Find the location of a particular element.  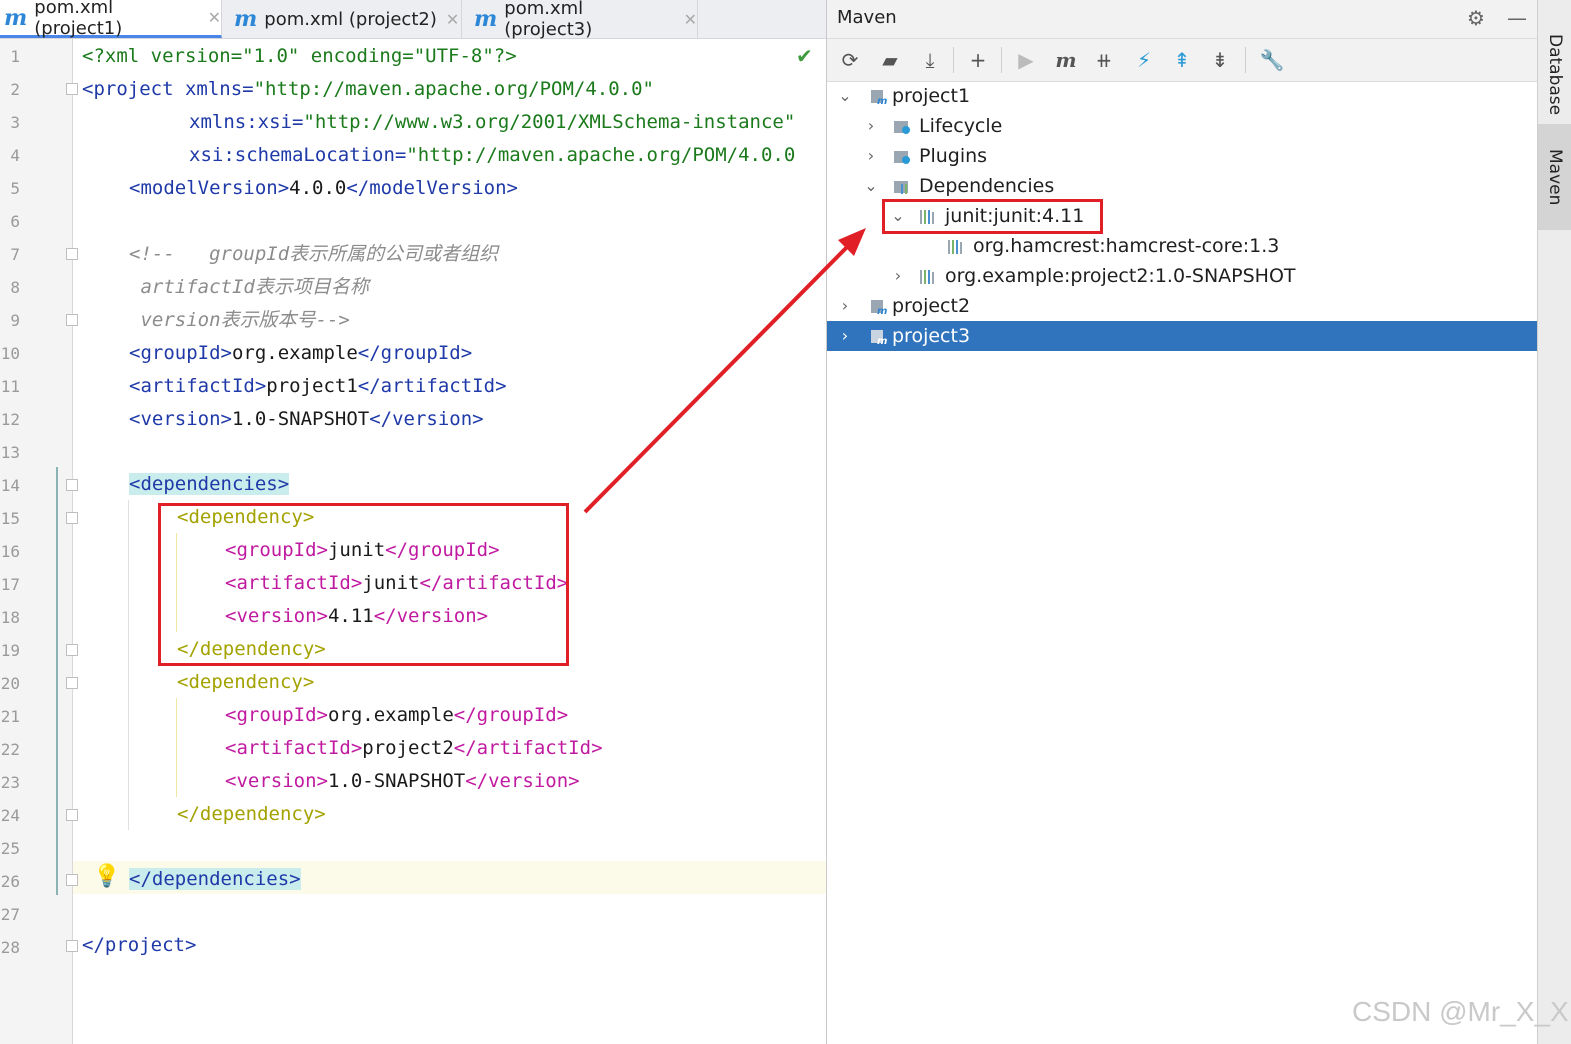

line-number: 19 is located at coordinates (10, 650).